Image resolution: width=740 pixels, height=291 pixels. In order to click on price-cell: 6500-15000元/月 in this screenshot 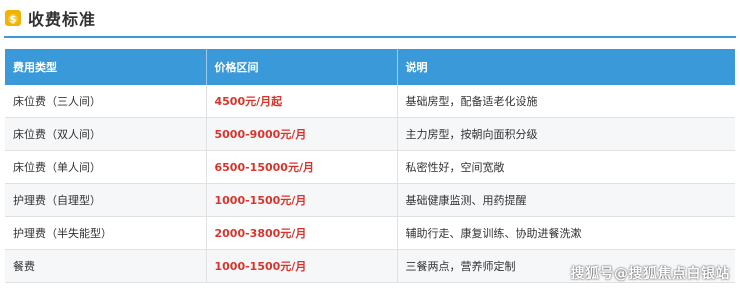, I will do `click(302, 167)`.